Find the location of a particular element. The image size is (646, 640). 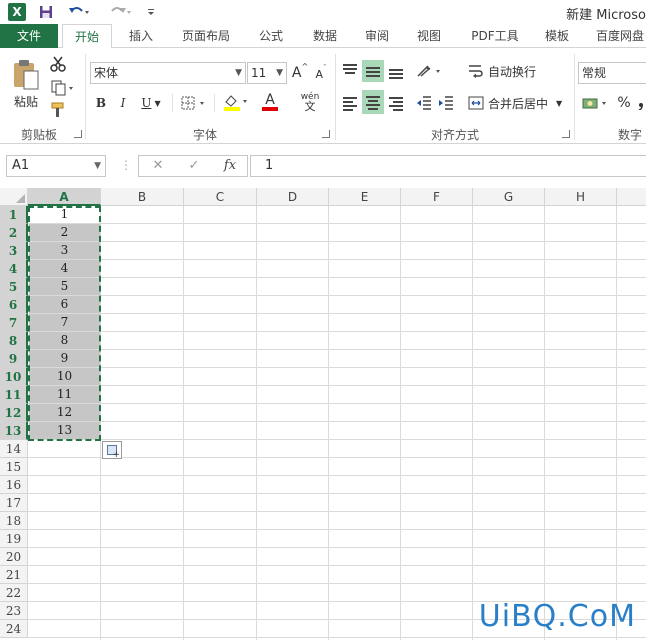

increase-indent-icon is located at coordinates (446, 103).